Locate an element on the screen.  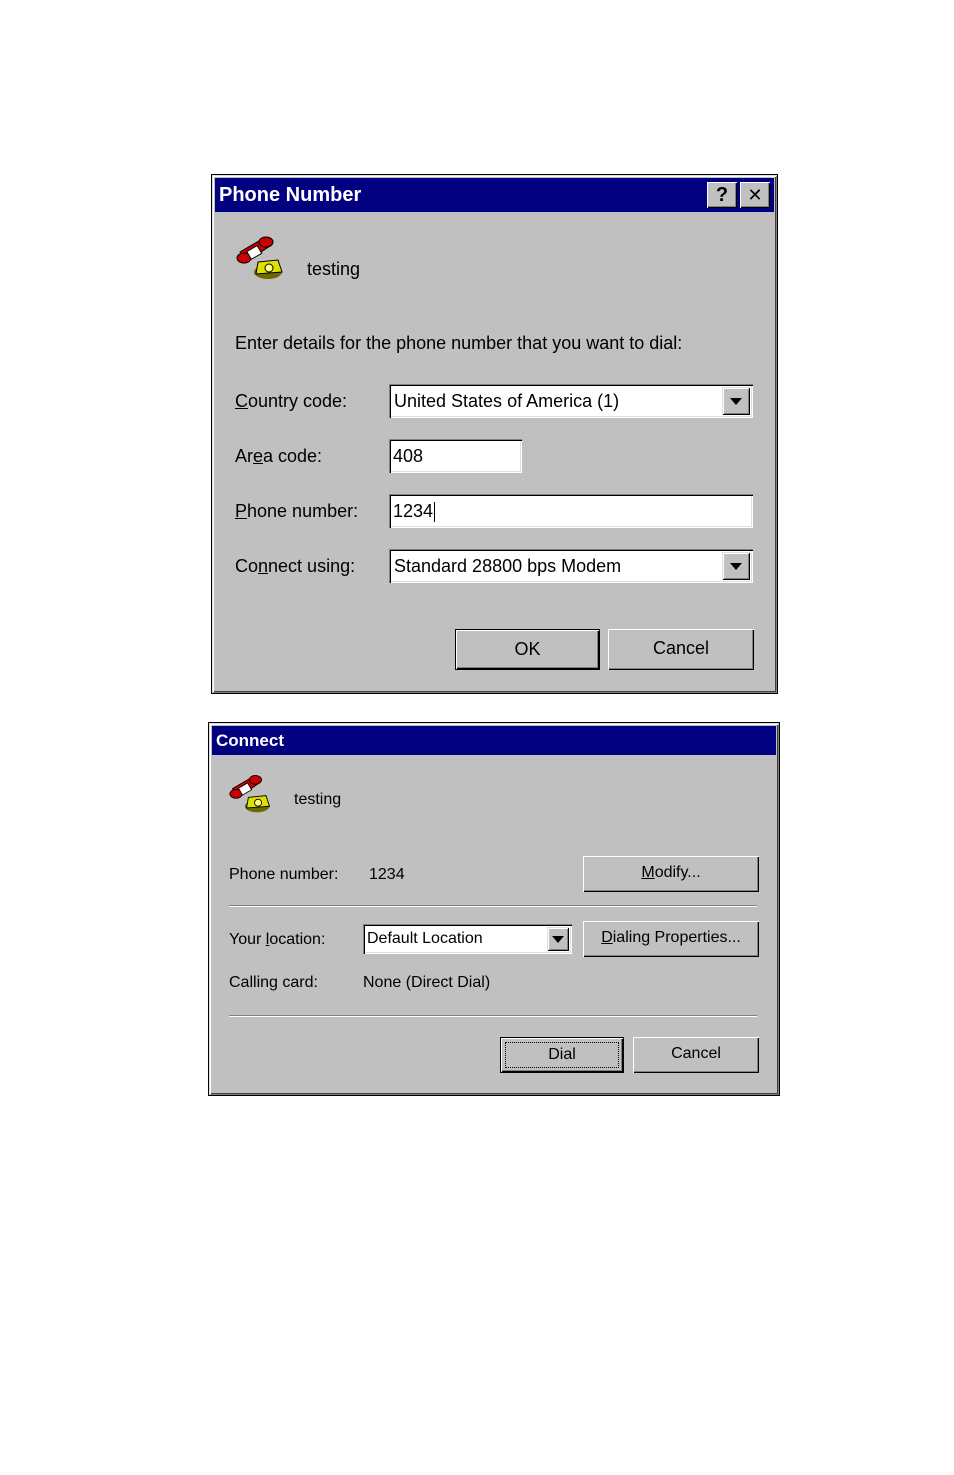
location-select: Default Location is located at coordinates (467, 939).